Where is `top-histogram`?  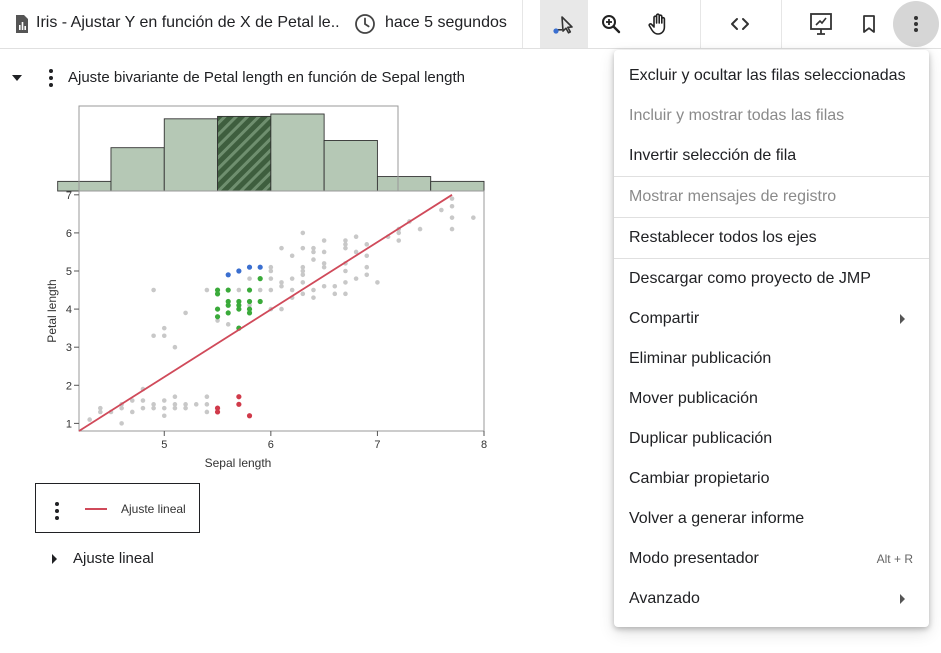
top-histogram is located at coordinates (271, 148).